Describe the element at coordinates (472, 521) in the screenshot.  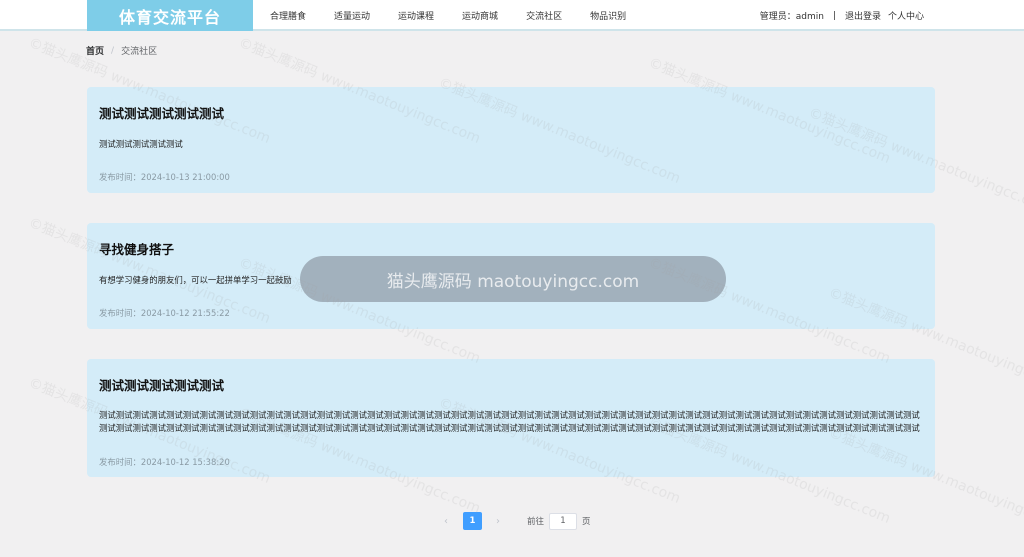
I see `page-number-active: 1` at that location.